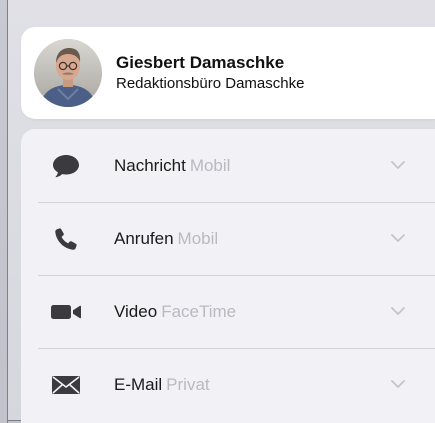  What do you see at coordinates (199, 311) in the screenshot?
I see `action-detail-video: FaceTime` at bounding box center [199, 311].